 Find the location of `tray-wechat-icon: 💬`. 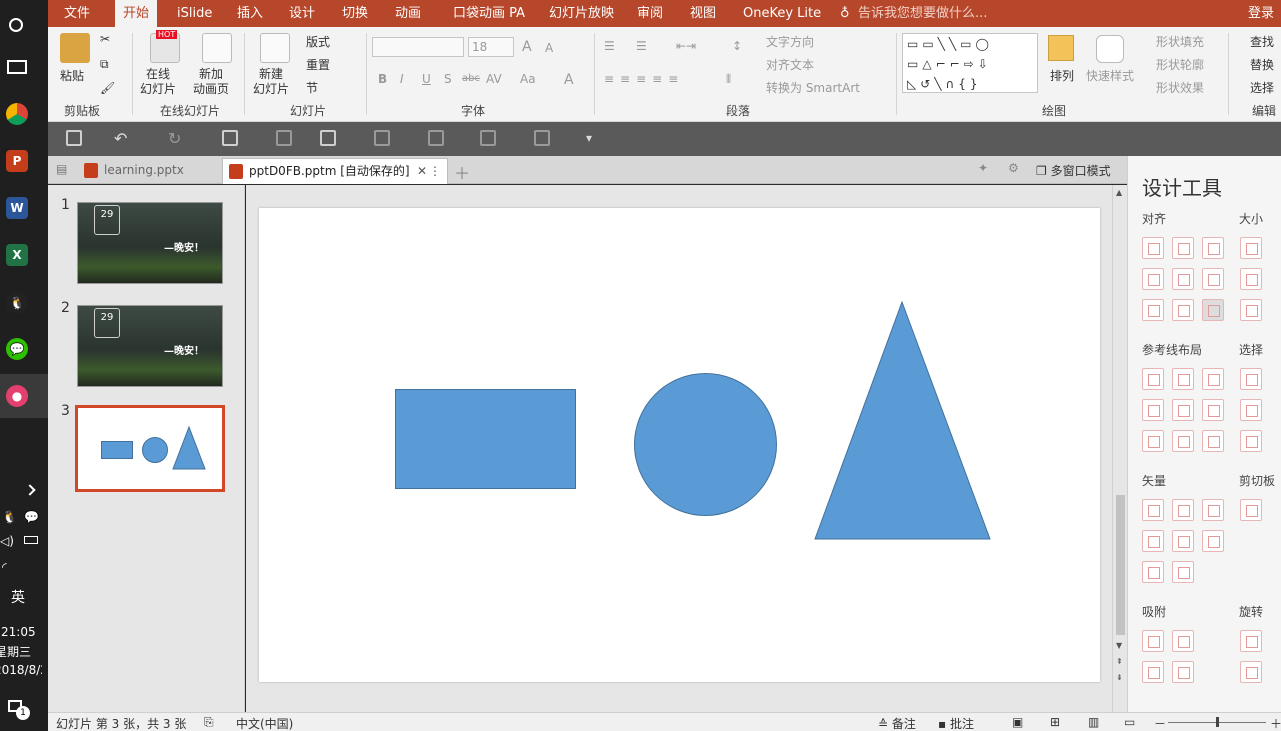

tray-wechat-icon: 💬 is located at coordinates (31, 517).